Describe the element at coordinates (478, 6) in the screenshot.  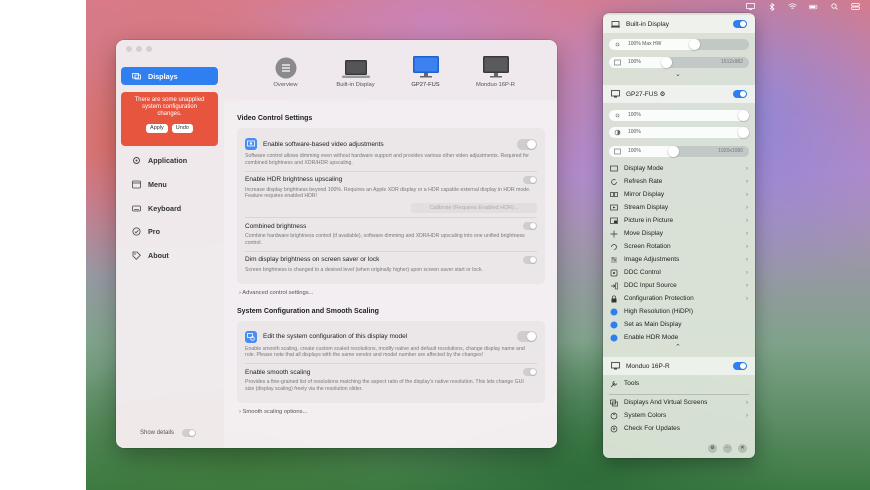
I see `menu-bar` at that location.